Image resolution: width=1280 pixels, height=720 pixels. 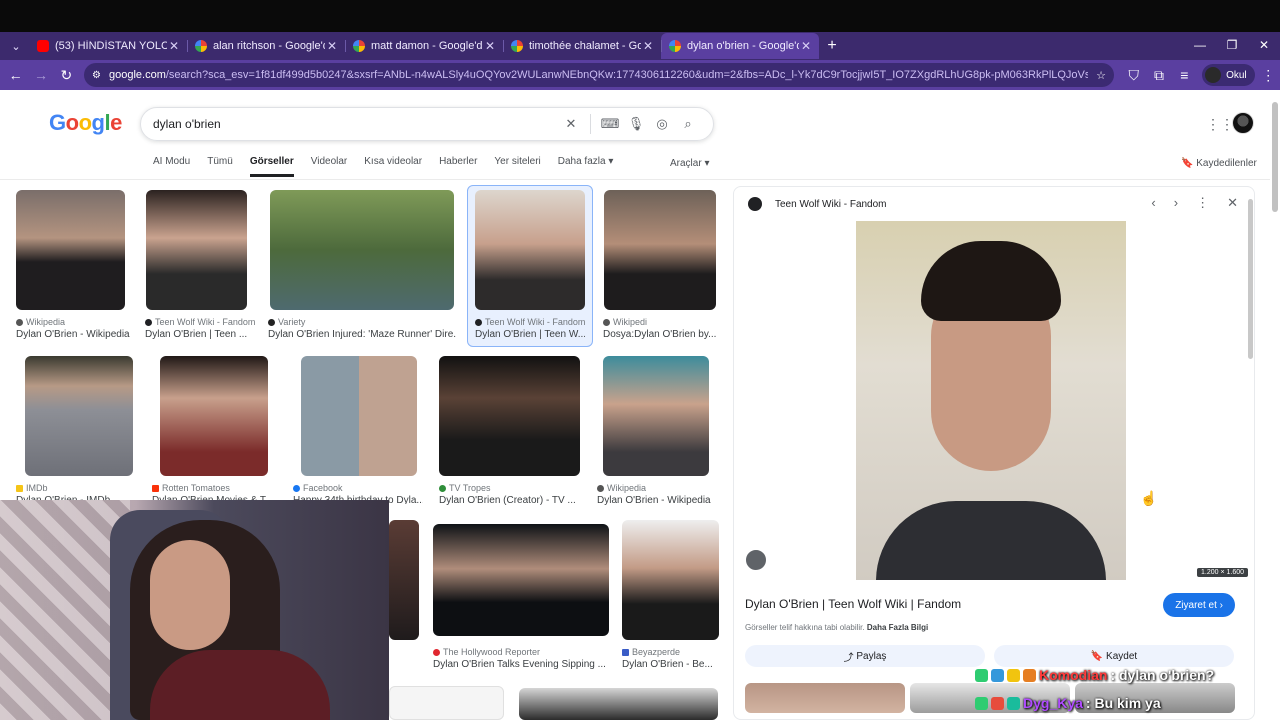 What do you see at coordinates (825, 698) in the screenshot?
I see `related-thumbnail` at bounding box center [825, 698].